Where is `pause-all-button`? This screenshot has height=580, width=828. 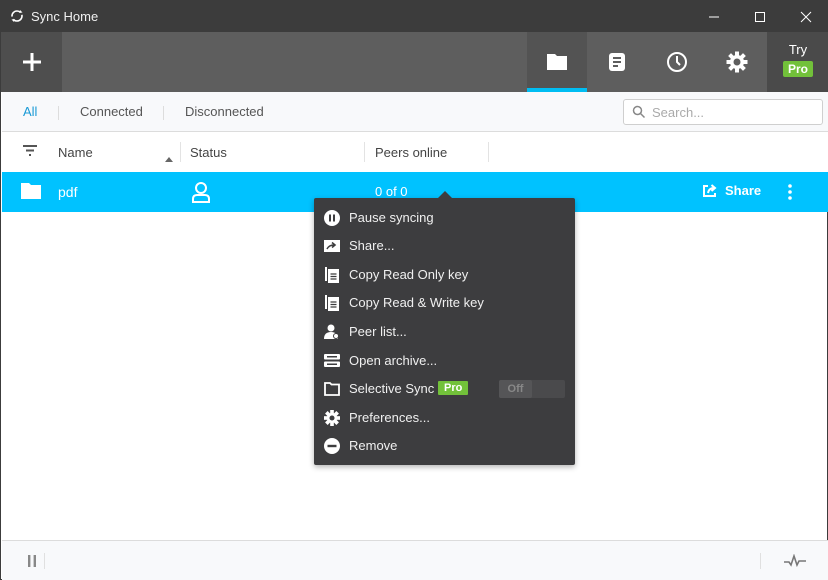 pause-all-button is located at coordinates (32, 563).